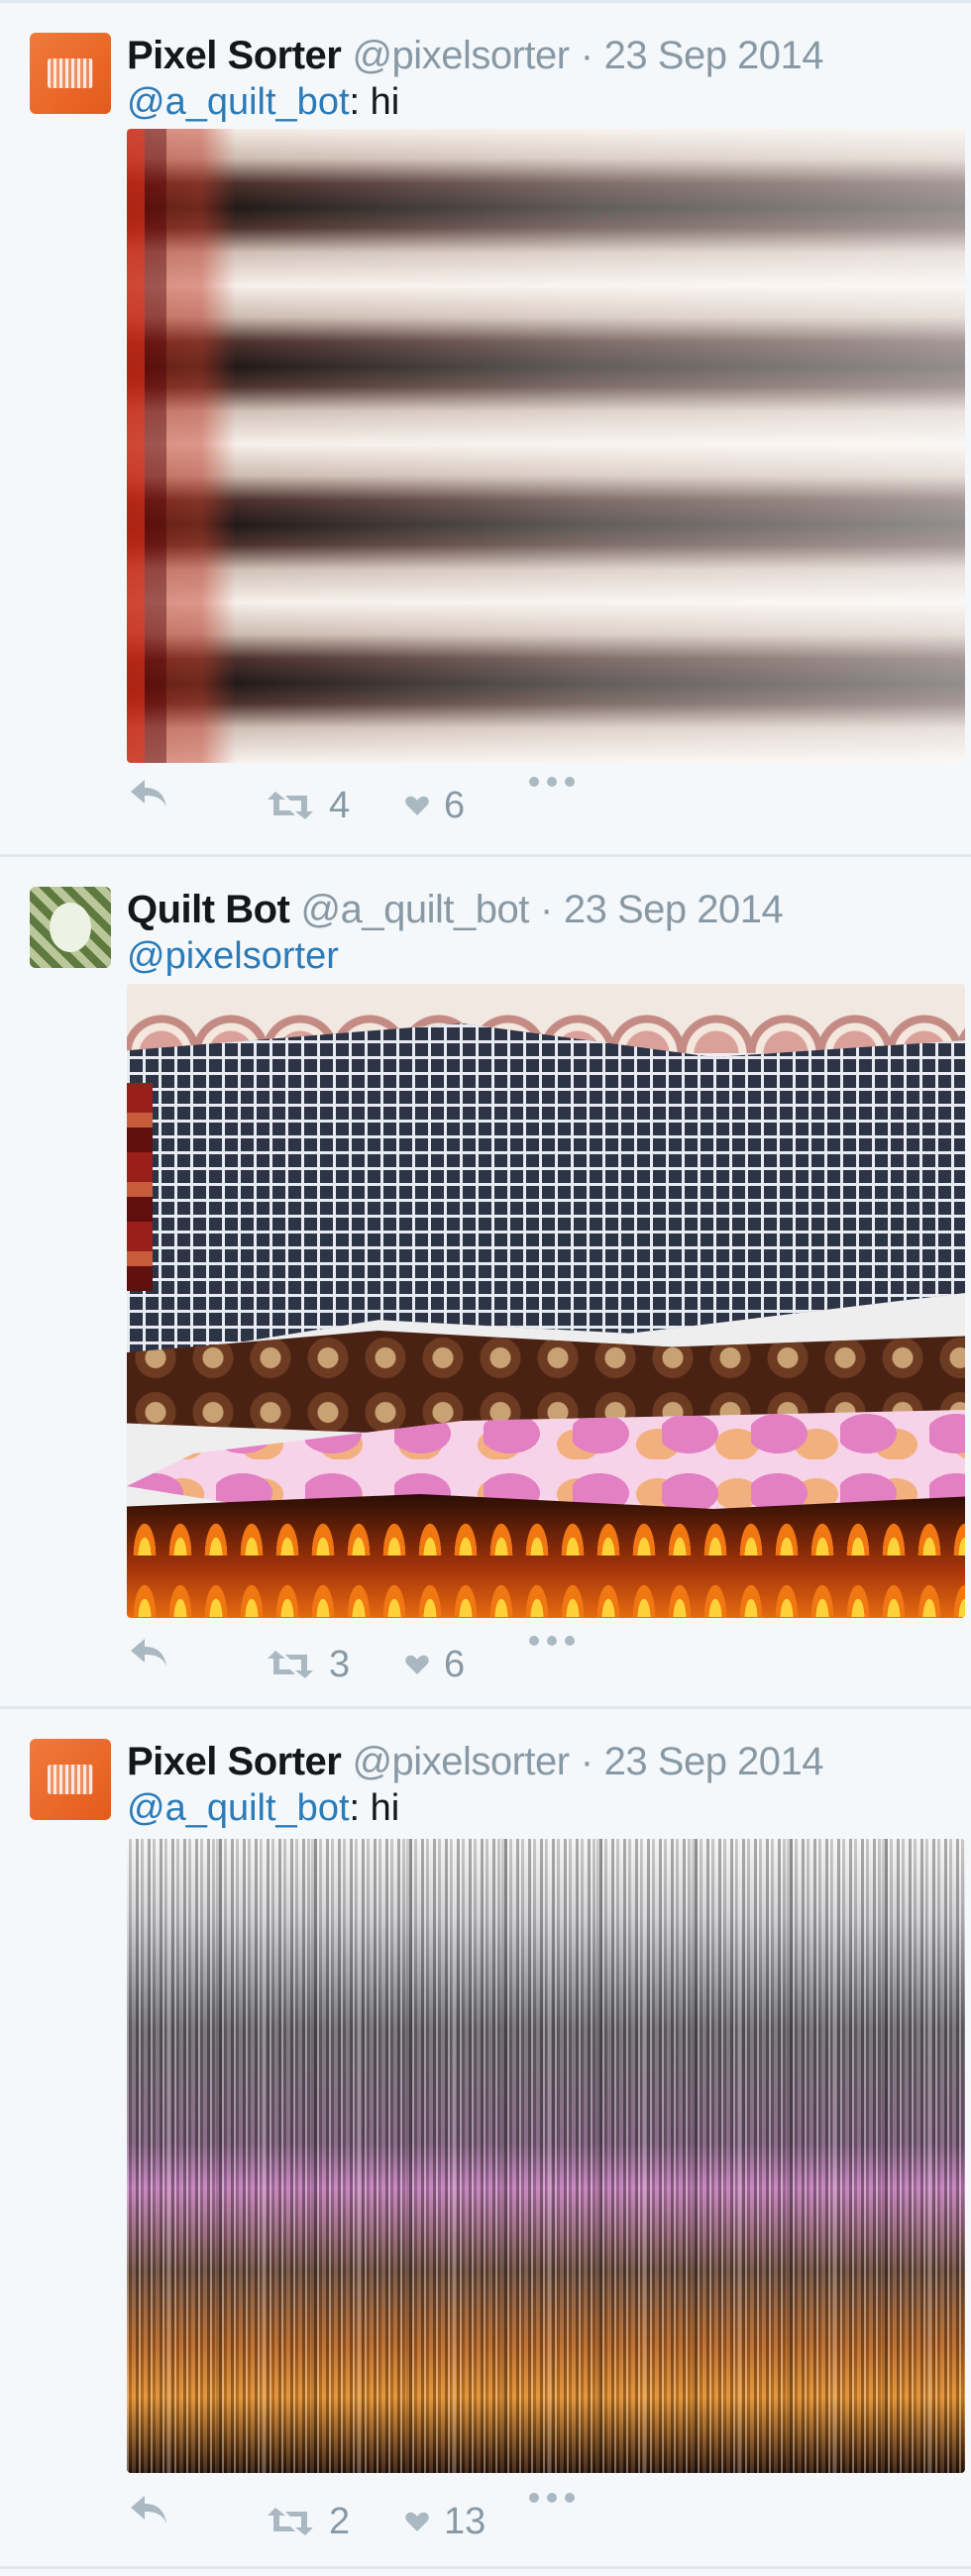 The width and height of the screenshot is (971, 2576). I want to click on favorite-count: 13, so click(465, 2521).